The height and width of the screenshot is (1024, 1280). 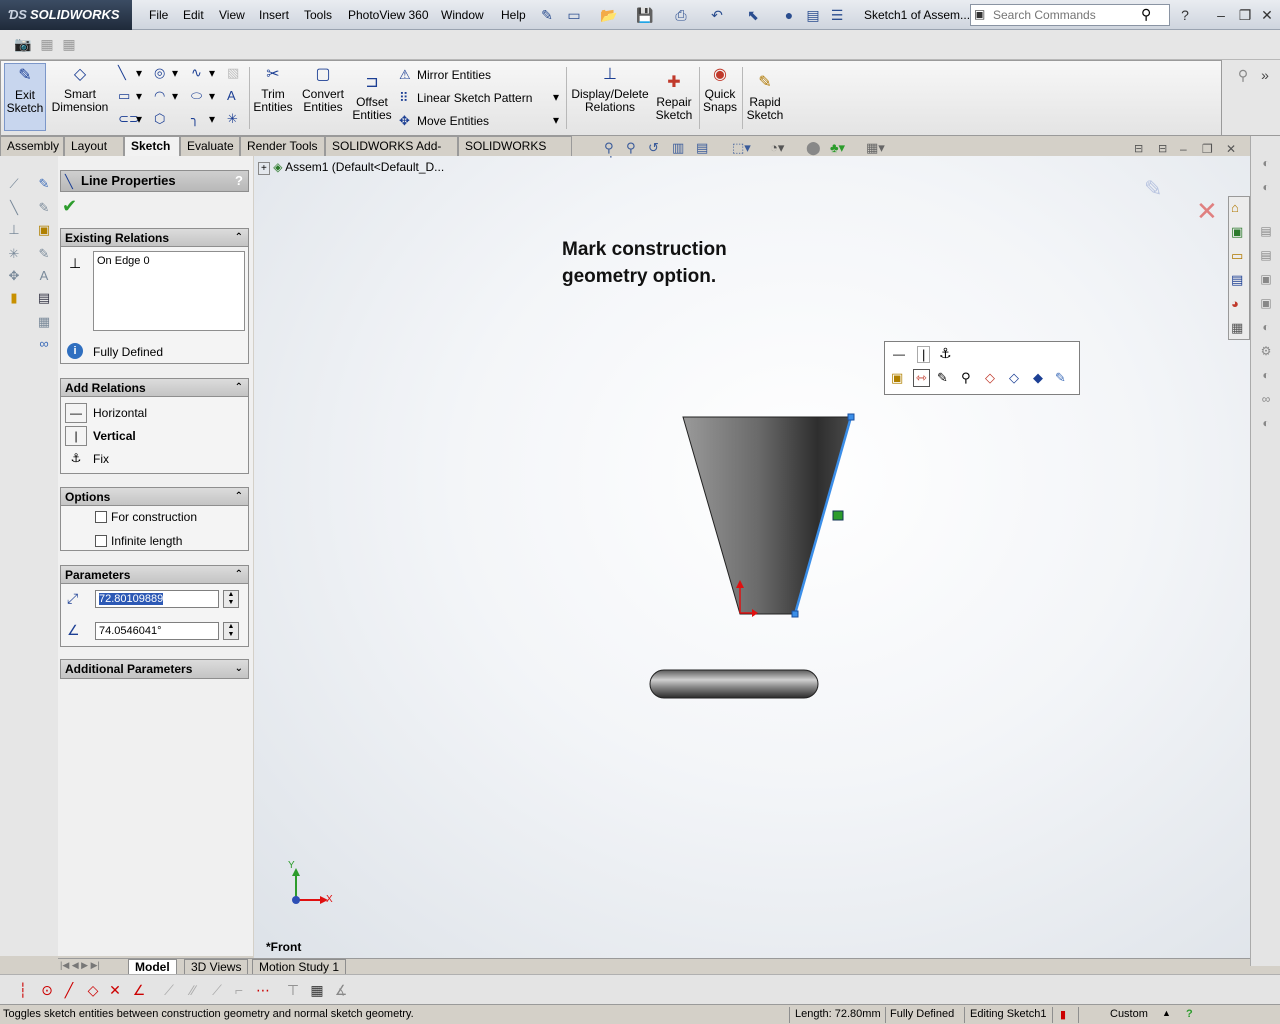 I want to click on angle-spinner: ▲ ▼, so click(x=231, y=631).